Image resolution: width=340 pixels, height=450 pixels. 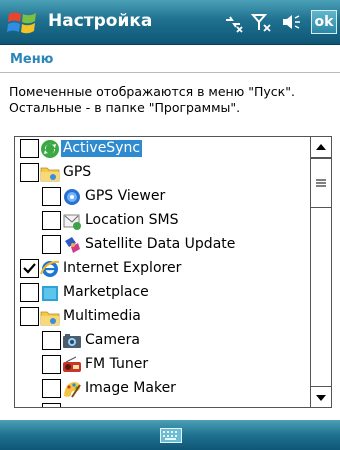 I want to click on connectivity-icon, so click(x=233, y=22).